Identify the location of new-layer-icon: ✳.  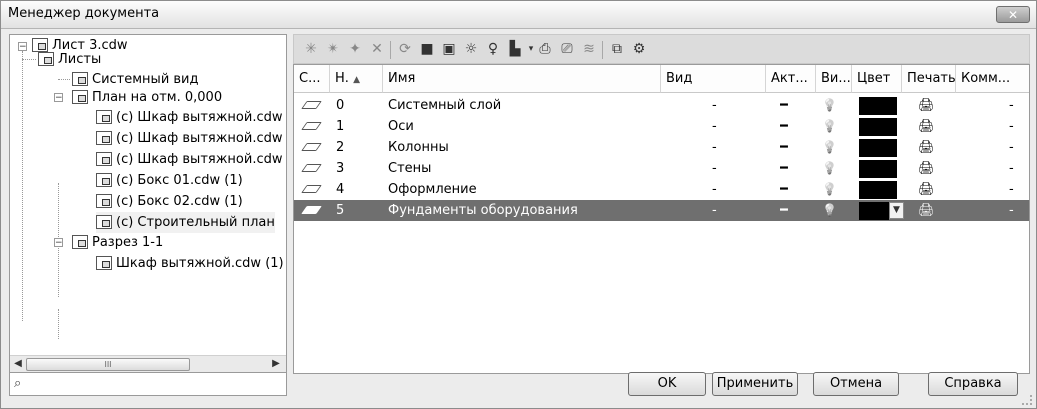
(311, 49).